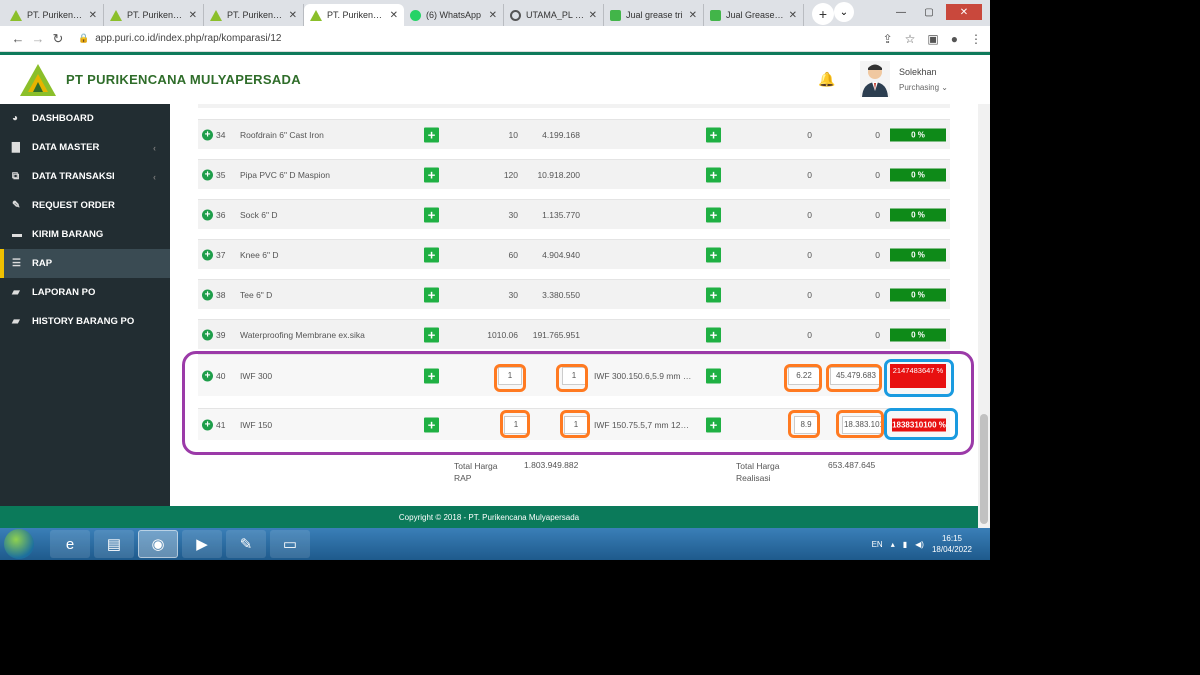  What do you see at coordinates (85, 321) in the screenshot?
I see `sidebar-item-history-barang-po: ▰ HISTORY BARANG PO` at bounding box center [85, 321].